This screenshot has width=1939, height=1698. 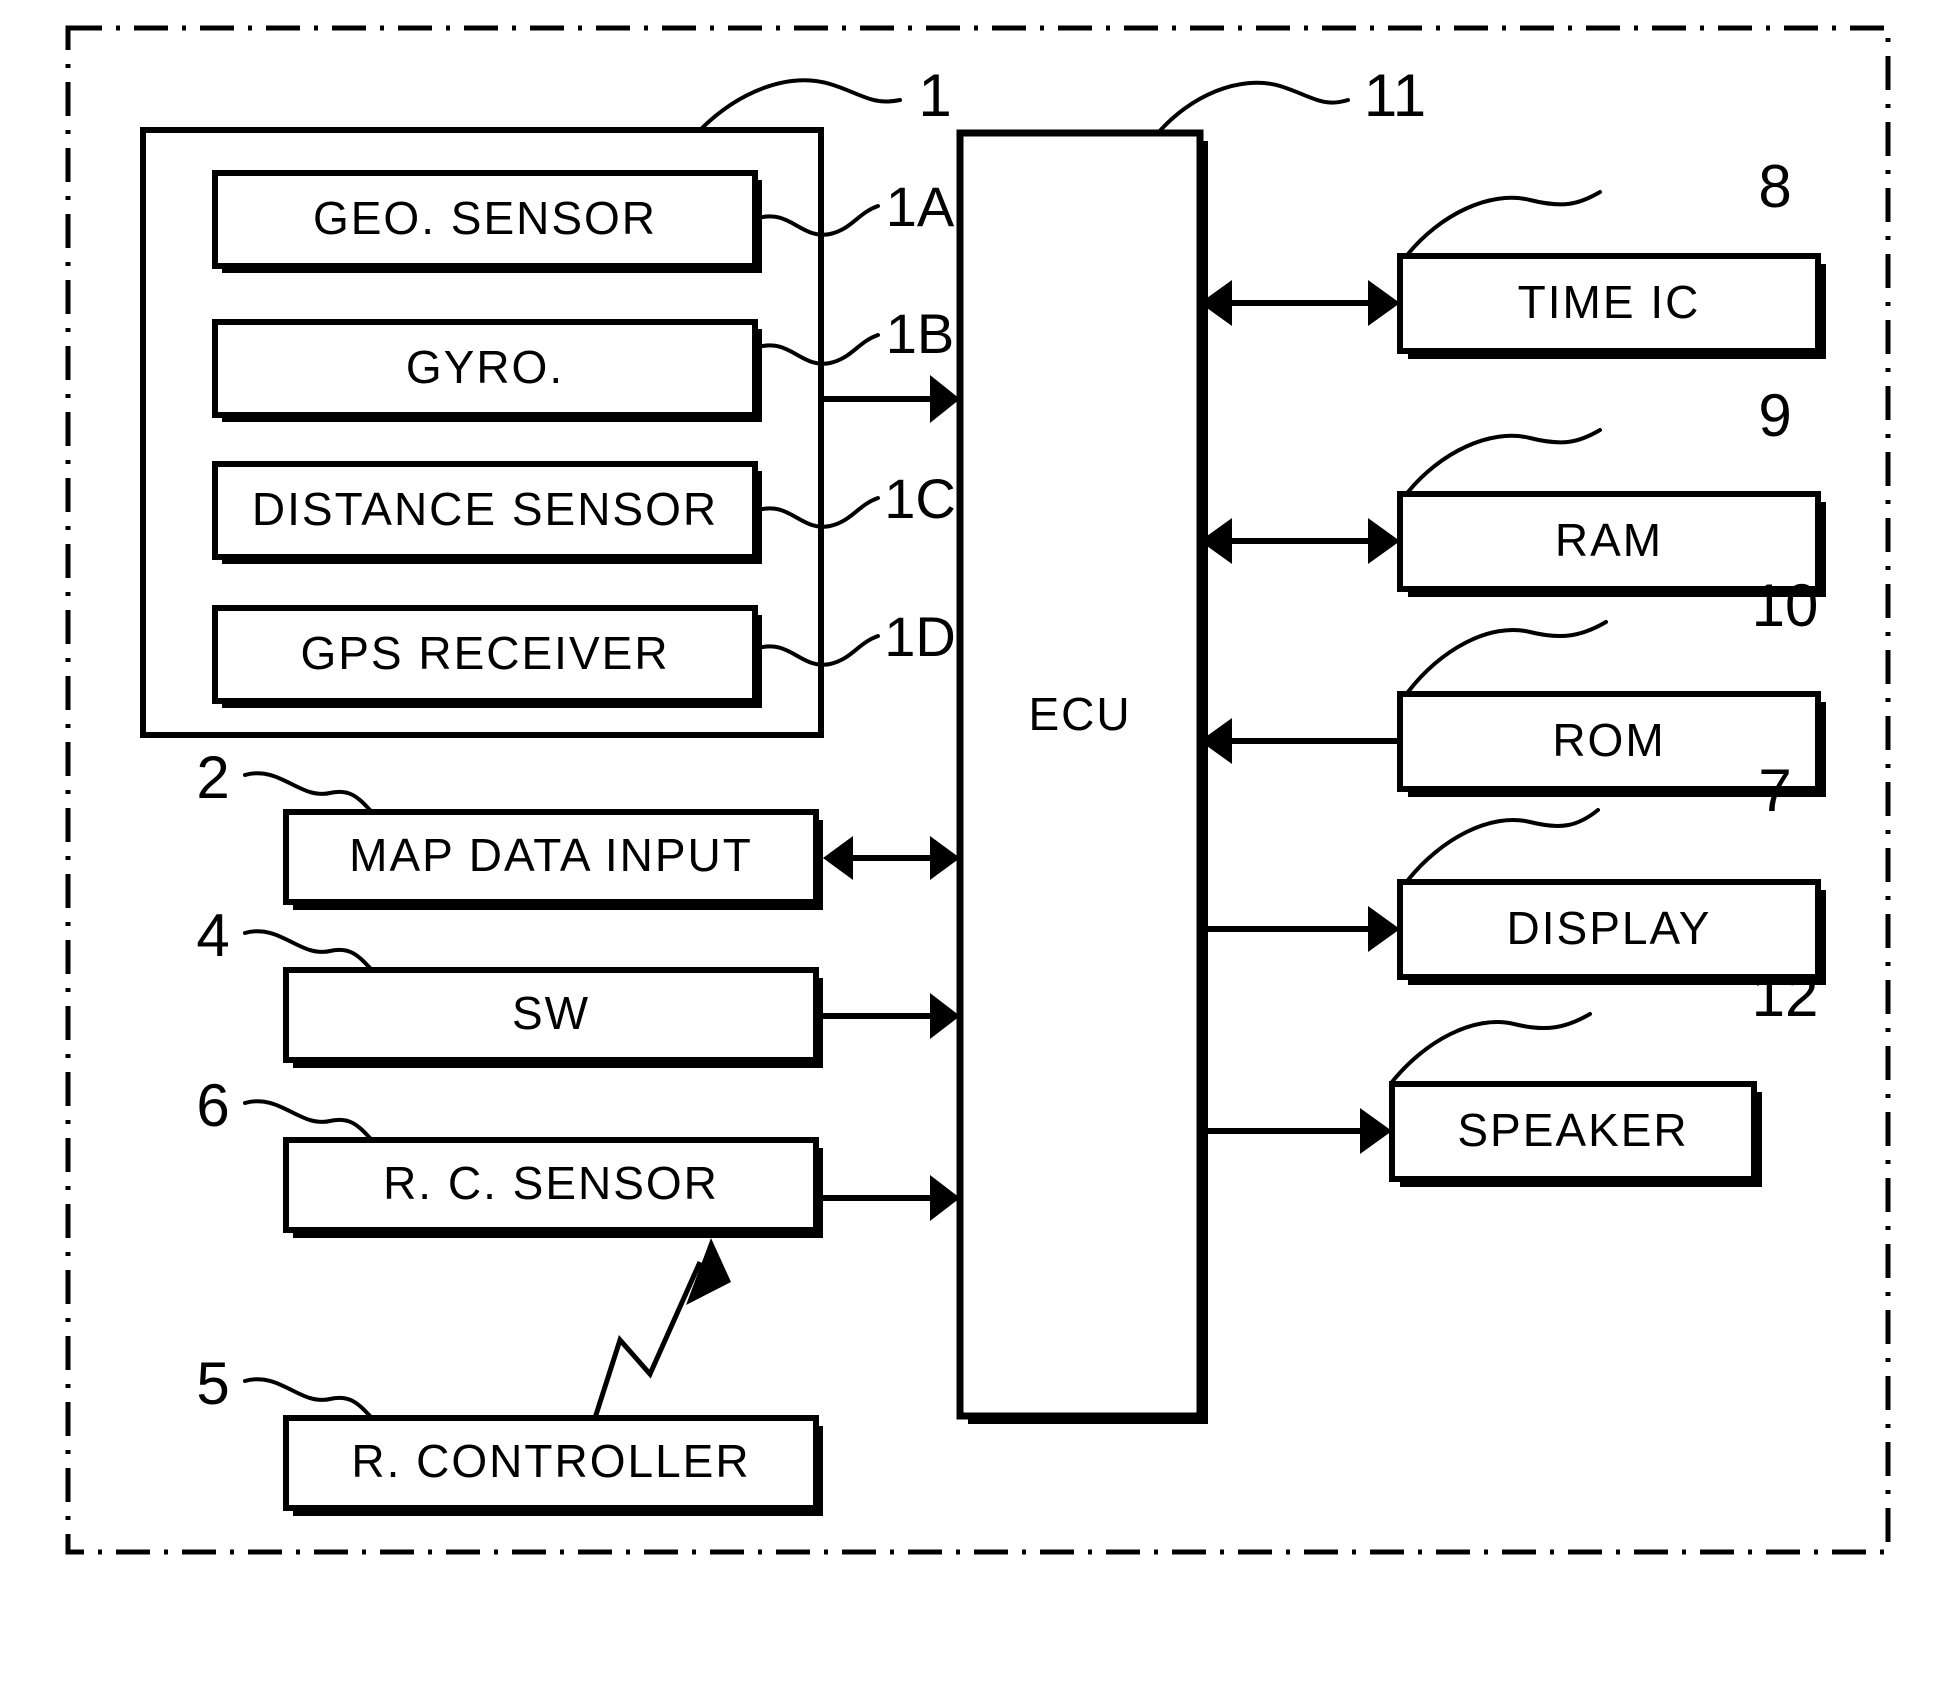 I want to click on rc-sensor-label: R. C. SENSOR, so click(x=551, y=1183).